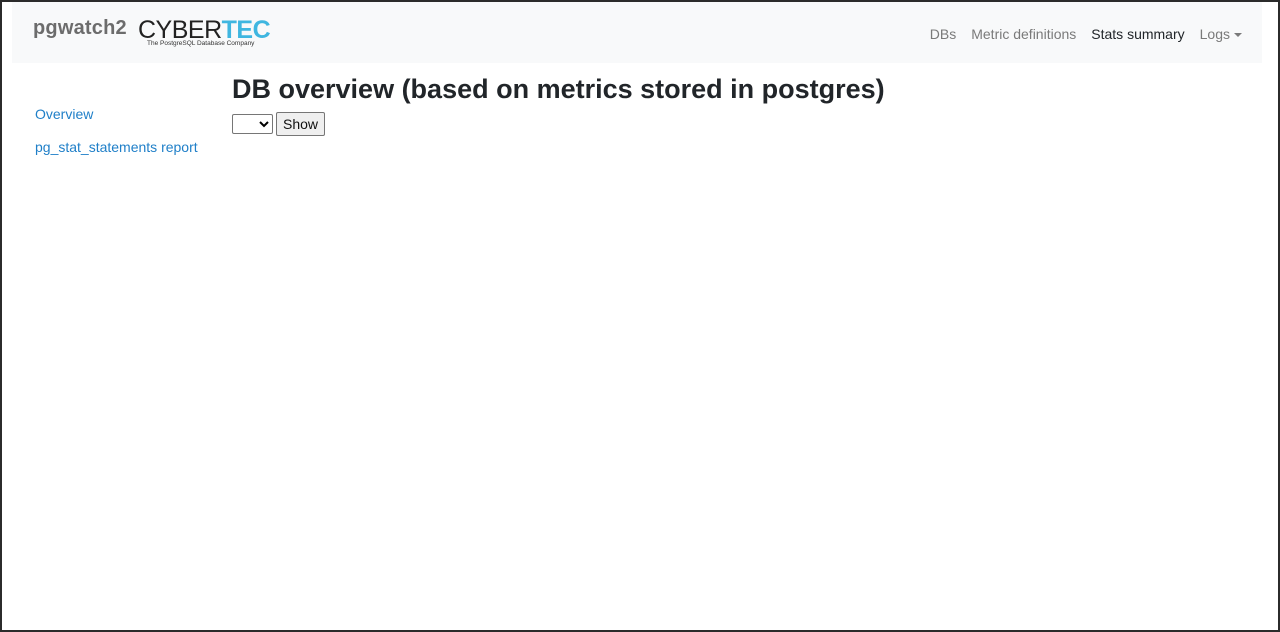  What do you see at coordinates (80, 28) in the screenshot?
I see `brand-link: pgwatch2` at bounding box center [80, 28].